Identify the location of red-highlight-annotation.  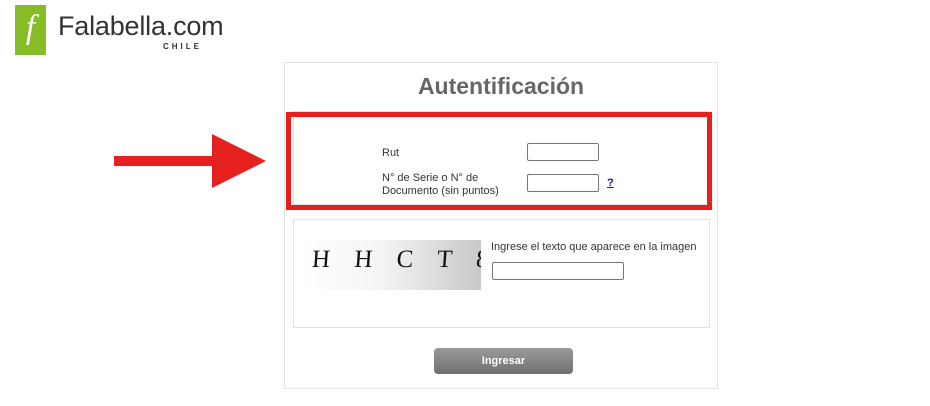
(499, 161).